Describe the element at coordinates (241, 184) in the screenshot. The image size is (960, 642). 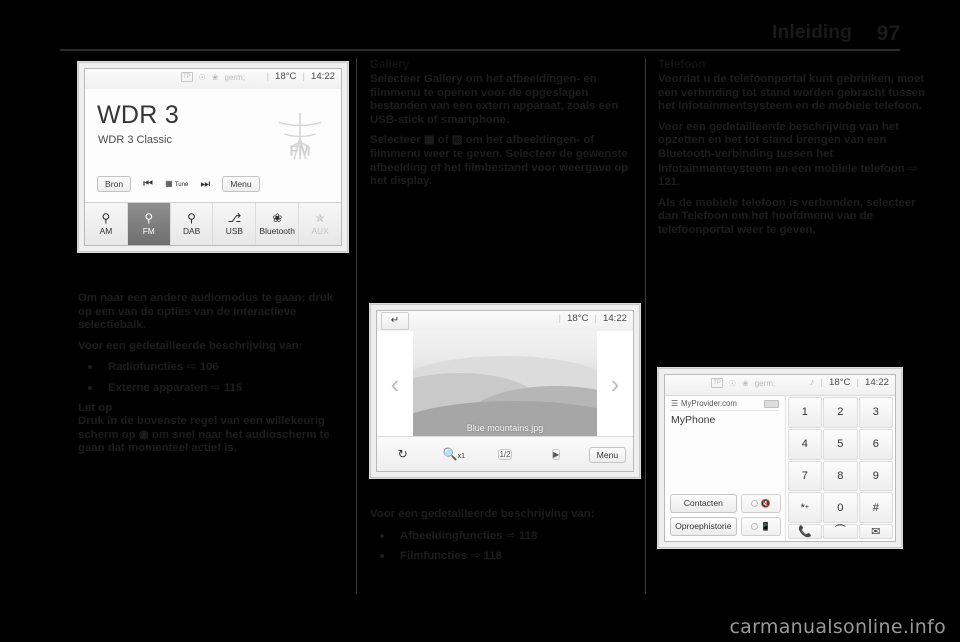
I see `menu-button: Menu` at that location.